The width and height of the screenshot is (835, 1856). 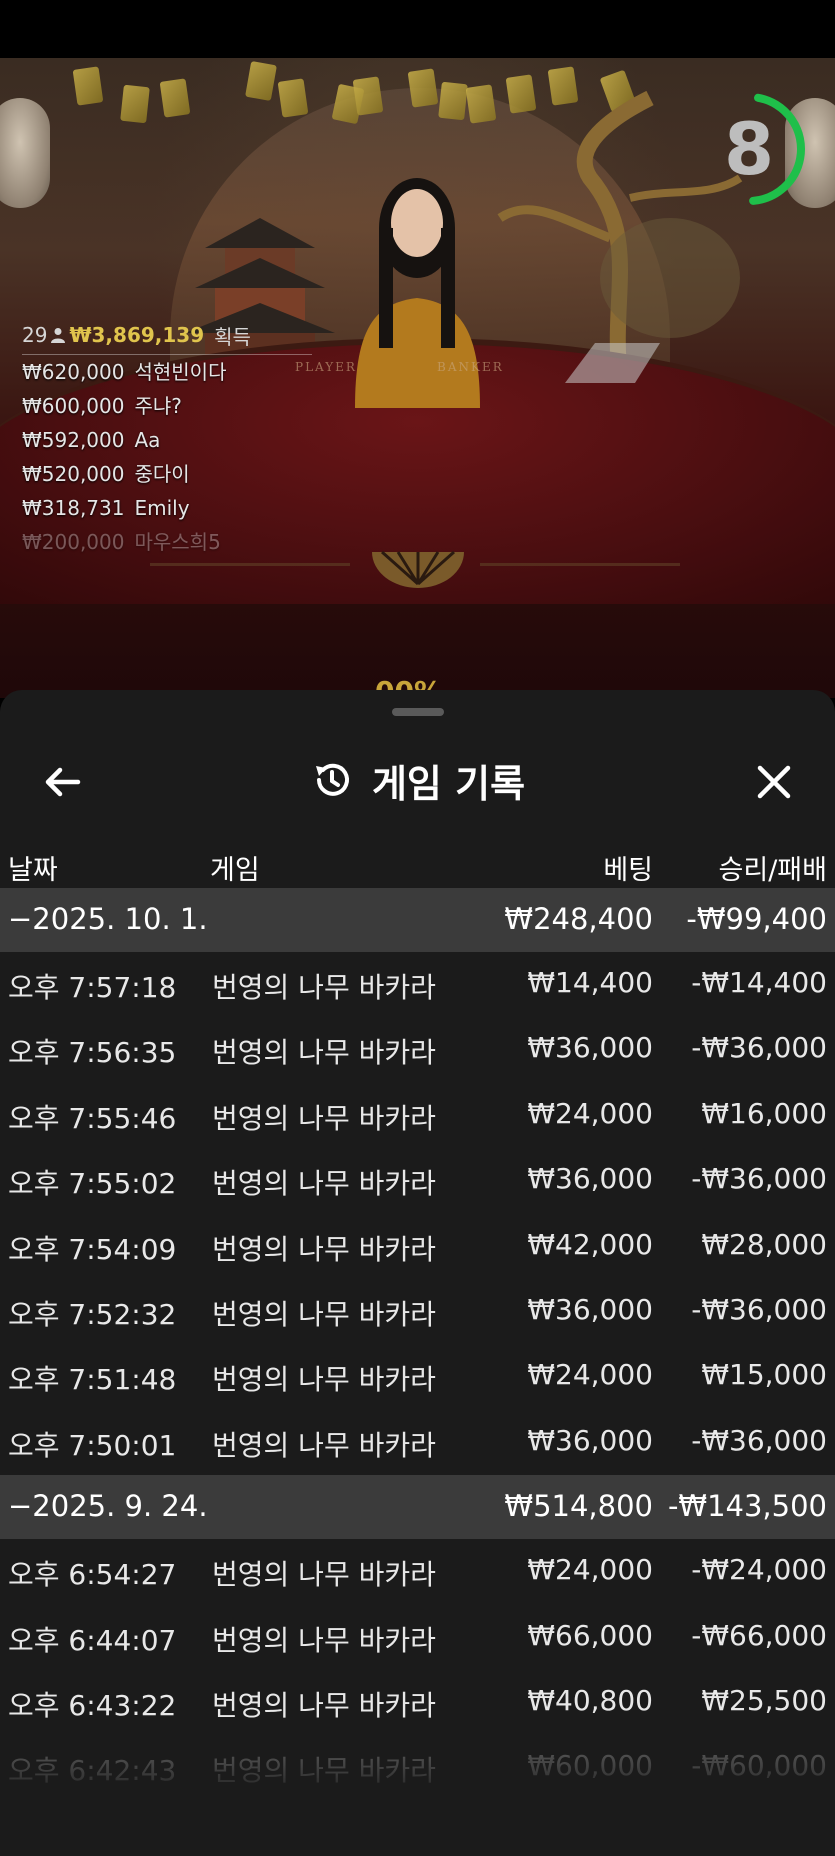 What do you see at coordinates (764, 1244) in the screenshot?
I see `row-result: ₩28,000` at bounding box center [764, 1244].